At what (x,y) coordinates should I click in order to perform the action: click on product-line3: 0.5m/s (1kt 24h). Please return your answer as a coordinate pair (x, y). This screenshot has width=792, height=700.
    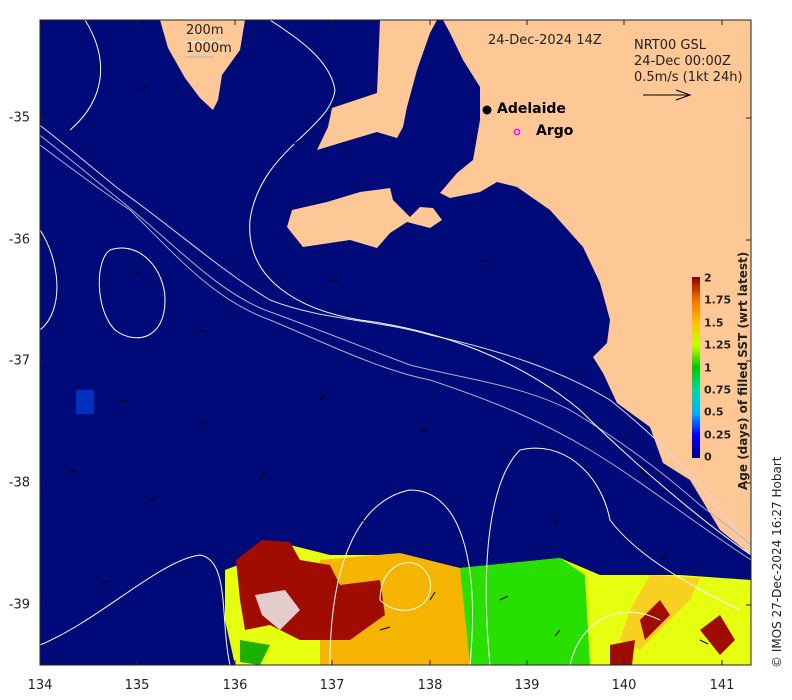
    Looking at the image, I should click on (688, 77).